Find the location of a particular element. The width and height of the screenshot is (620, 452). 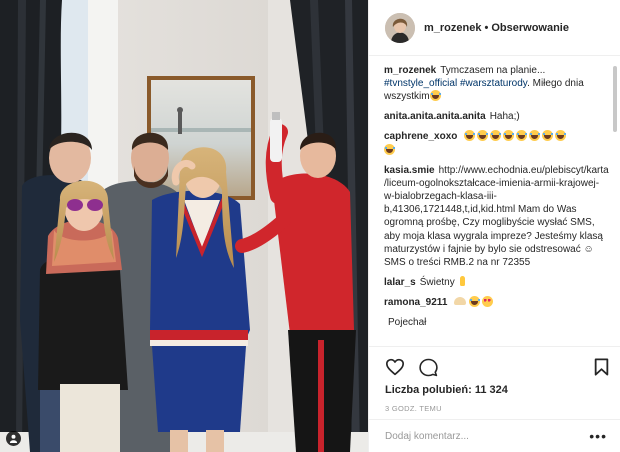

post-actions: Liczba polubień: 11 324 3 GODZ. TEMU is located at coordinates (494, 379).